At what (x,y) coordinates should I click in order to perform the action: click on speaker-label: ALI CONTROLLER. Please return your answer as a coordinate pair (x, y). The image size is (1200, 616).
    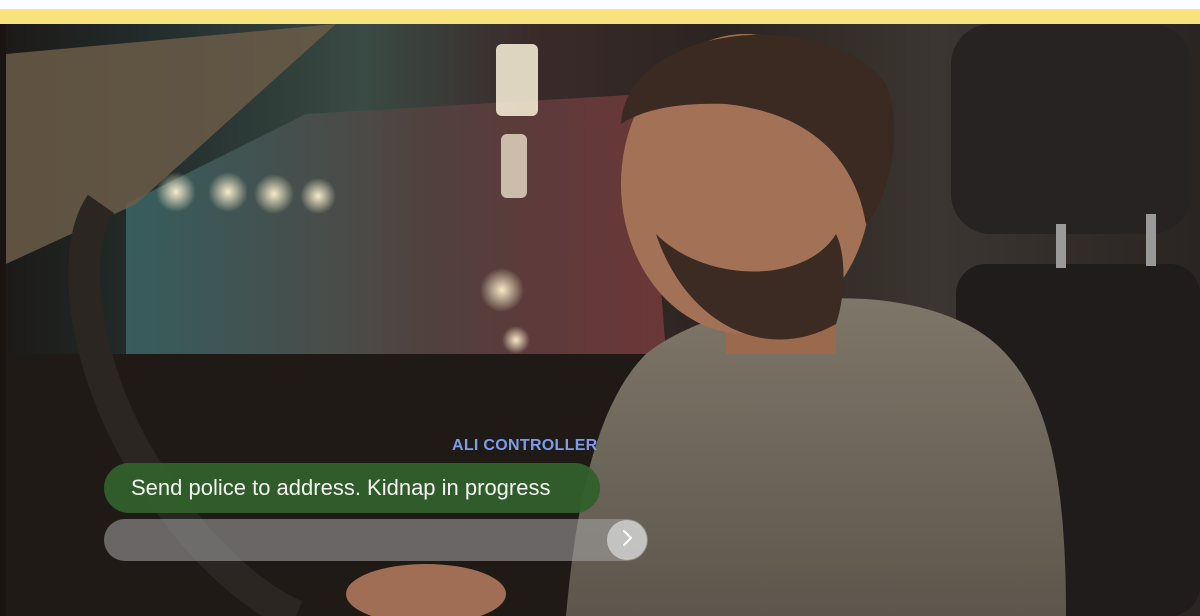
    Looking at the image, I should click on (525, 445).